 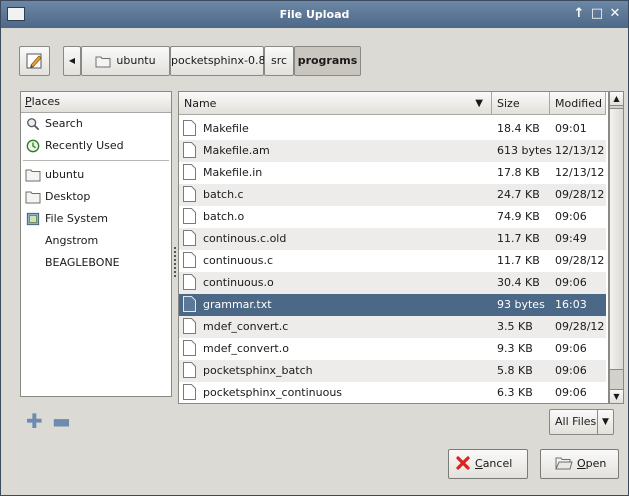 I want to click on type-location-button, so click(x=34, y=61).